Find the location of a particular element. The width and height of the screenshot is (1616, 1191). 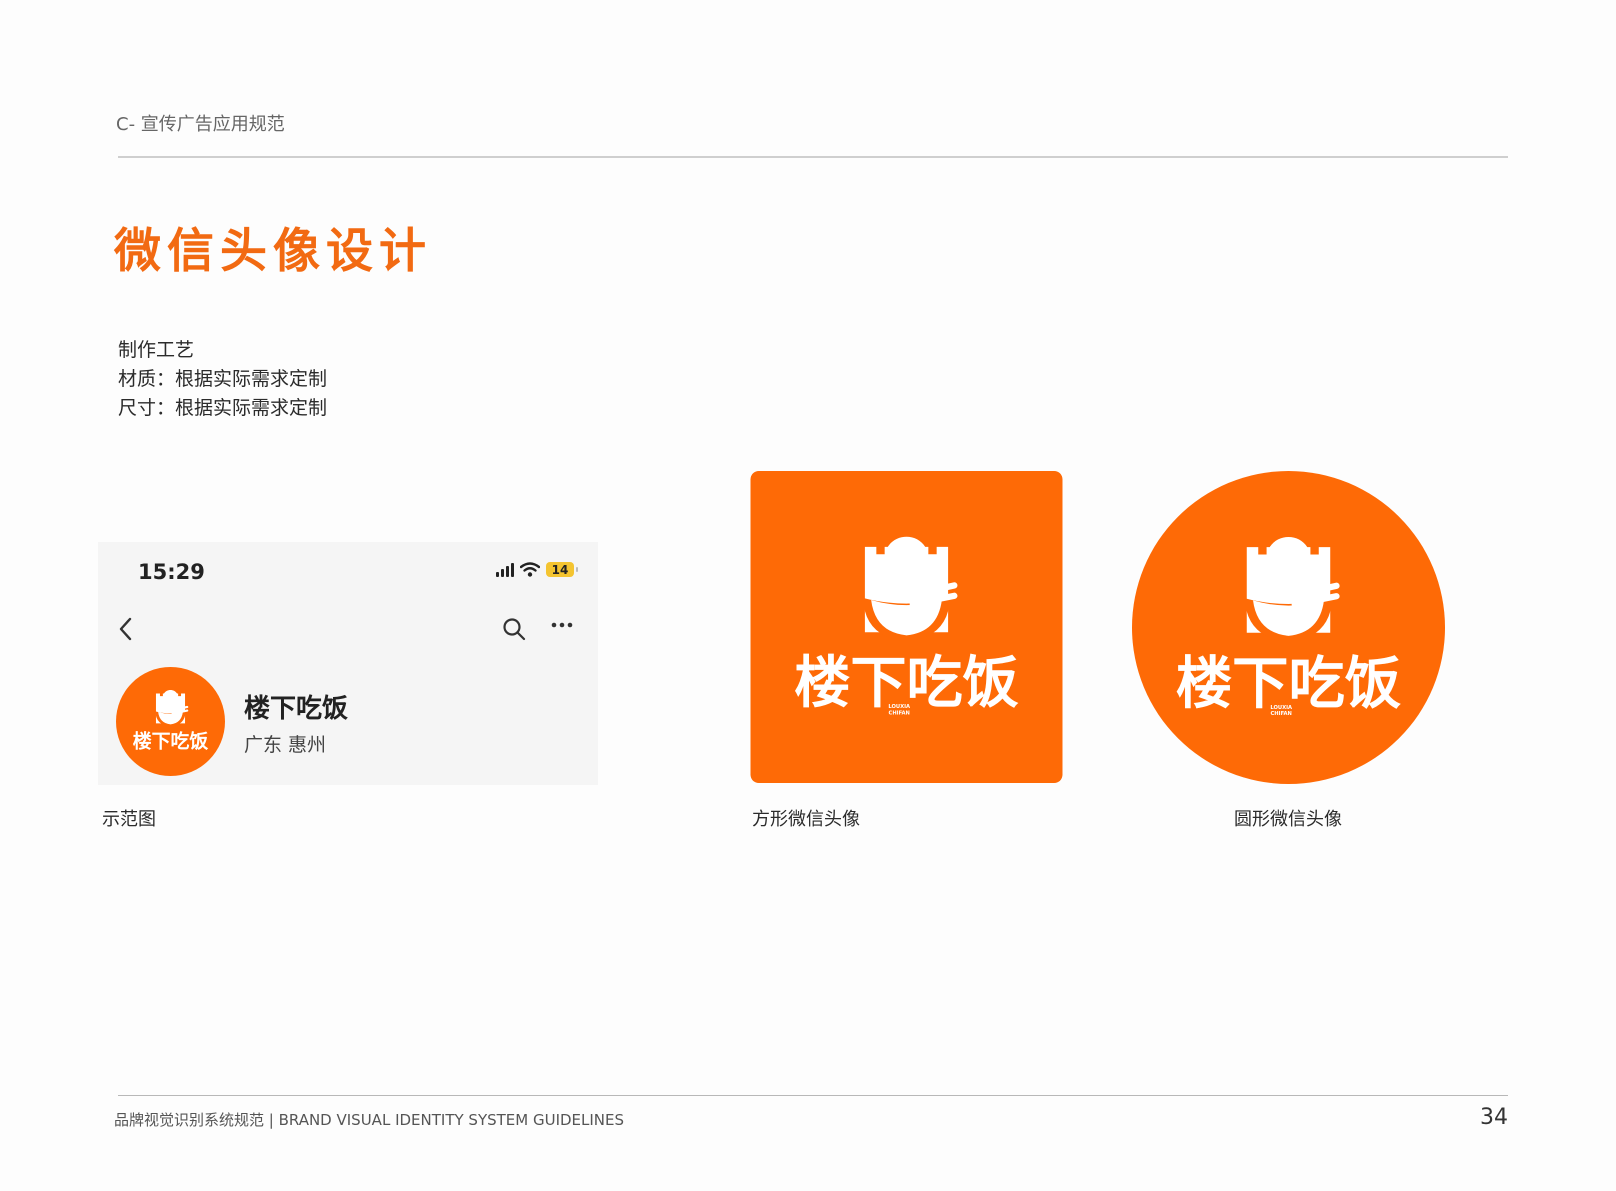

section-label: C- 宣传广告应用规范 is located at coordinates (200, 124).